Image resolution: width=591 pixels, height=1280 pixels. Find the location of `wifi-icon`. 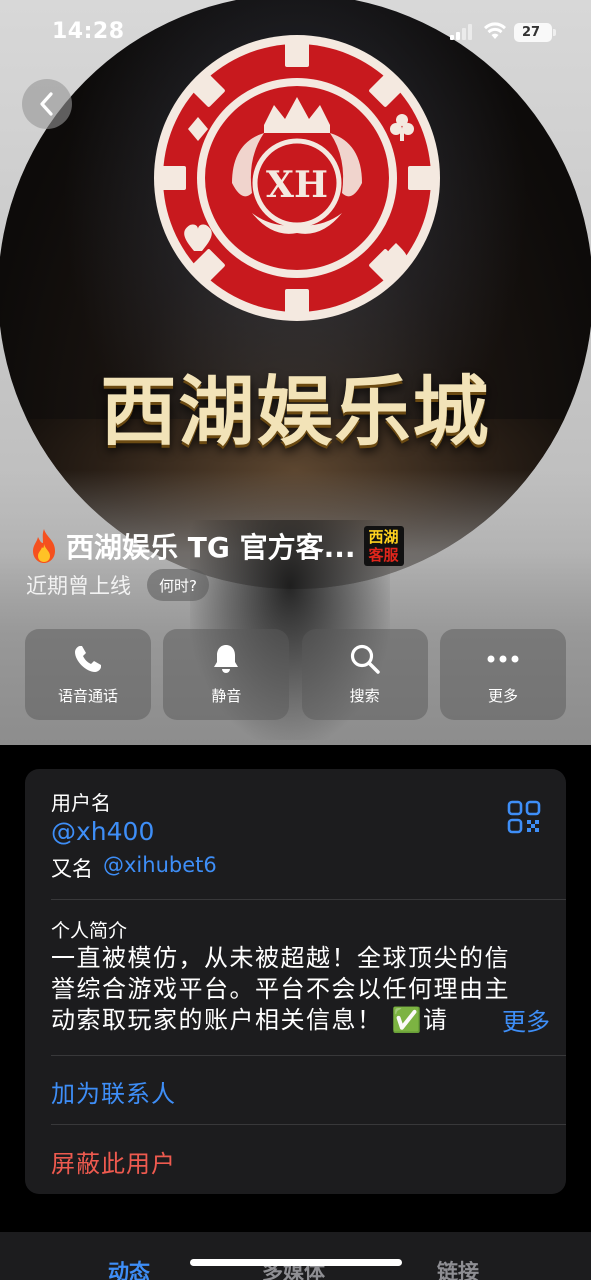

wifi-icon is located at coordinates (495, 30).